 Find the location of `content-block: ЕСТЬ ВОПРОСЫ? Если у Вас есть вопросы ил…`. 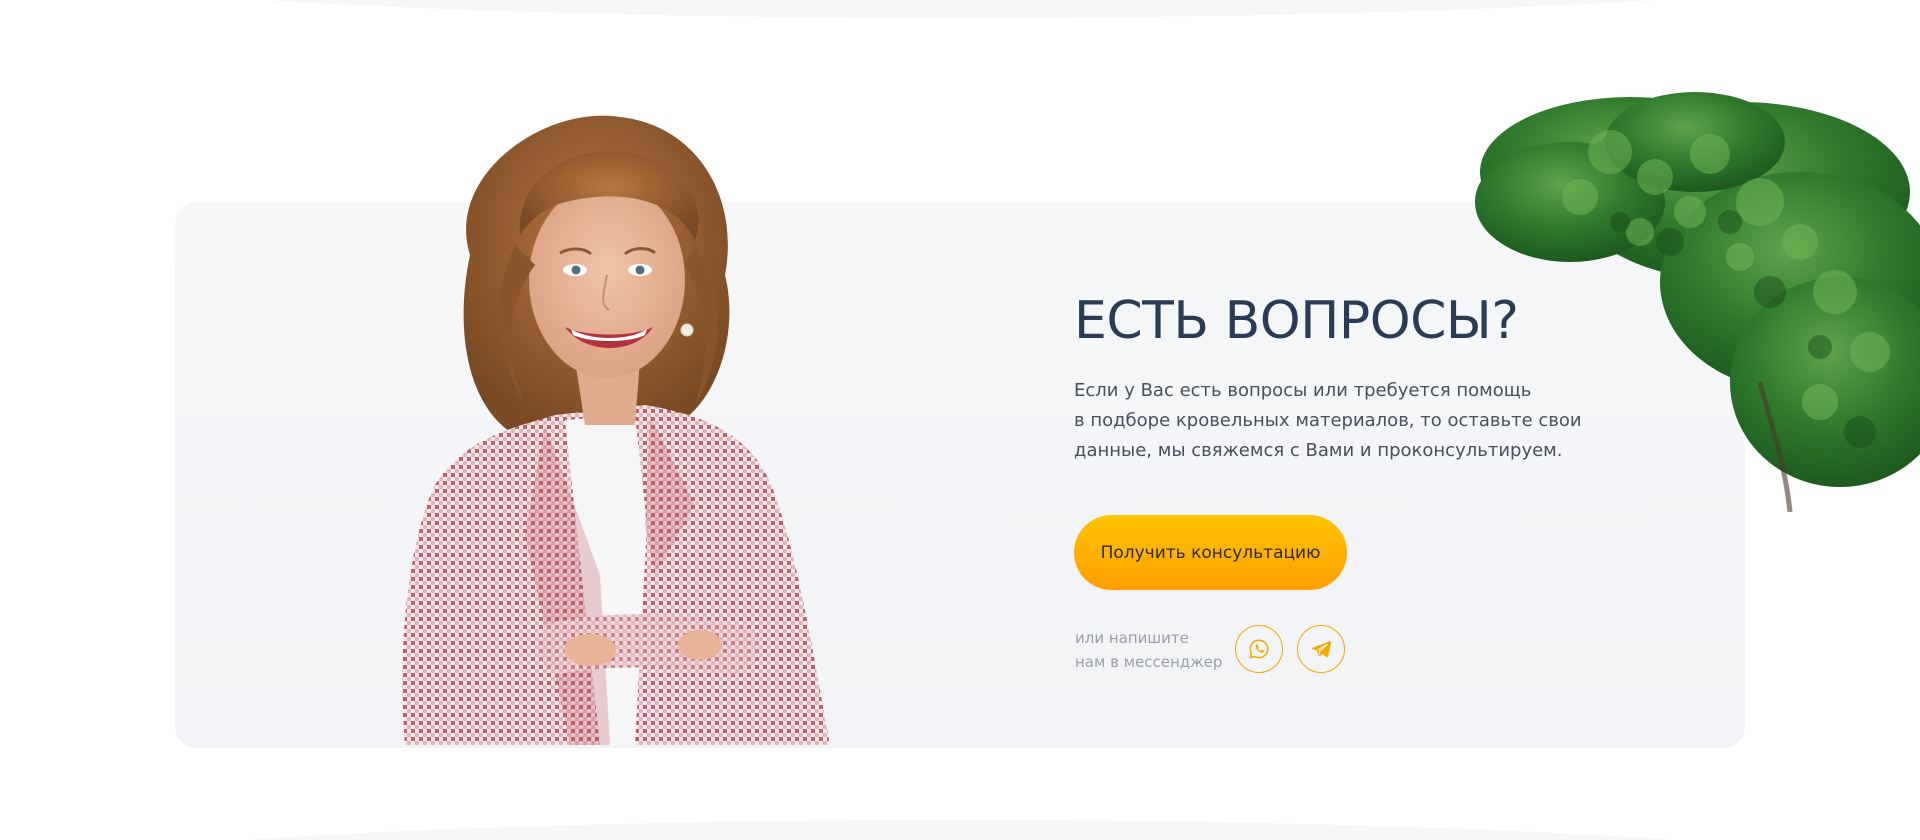

content-block: ЕСТЬ ВОПРОСЫ? Если у Вас есть вопросы ил… is located at coordinates (1354, 378).